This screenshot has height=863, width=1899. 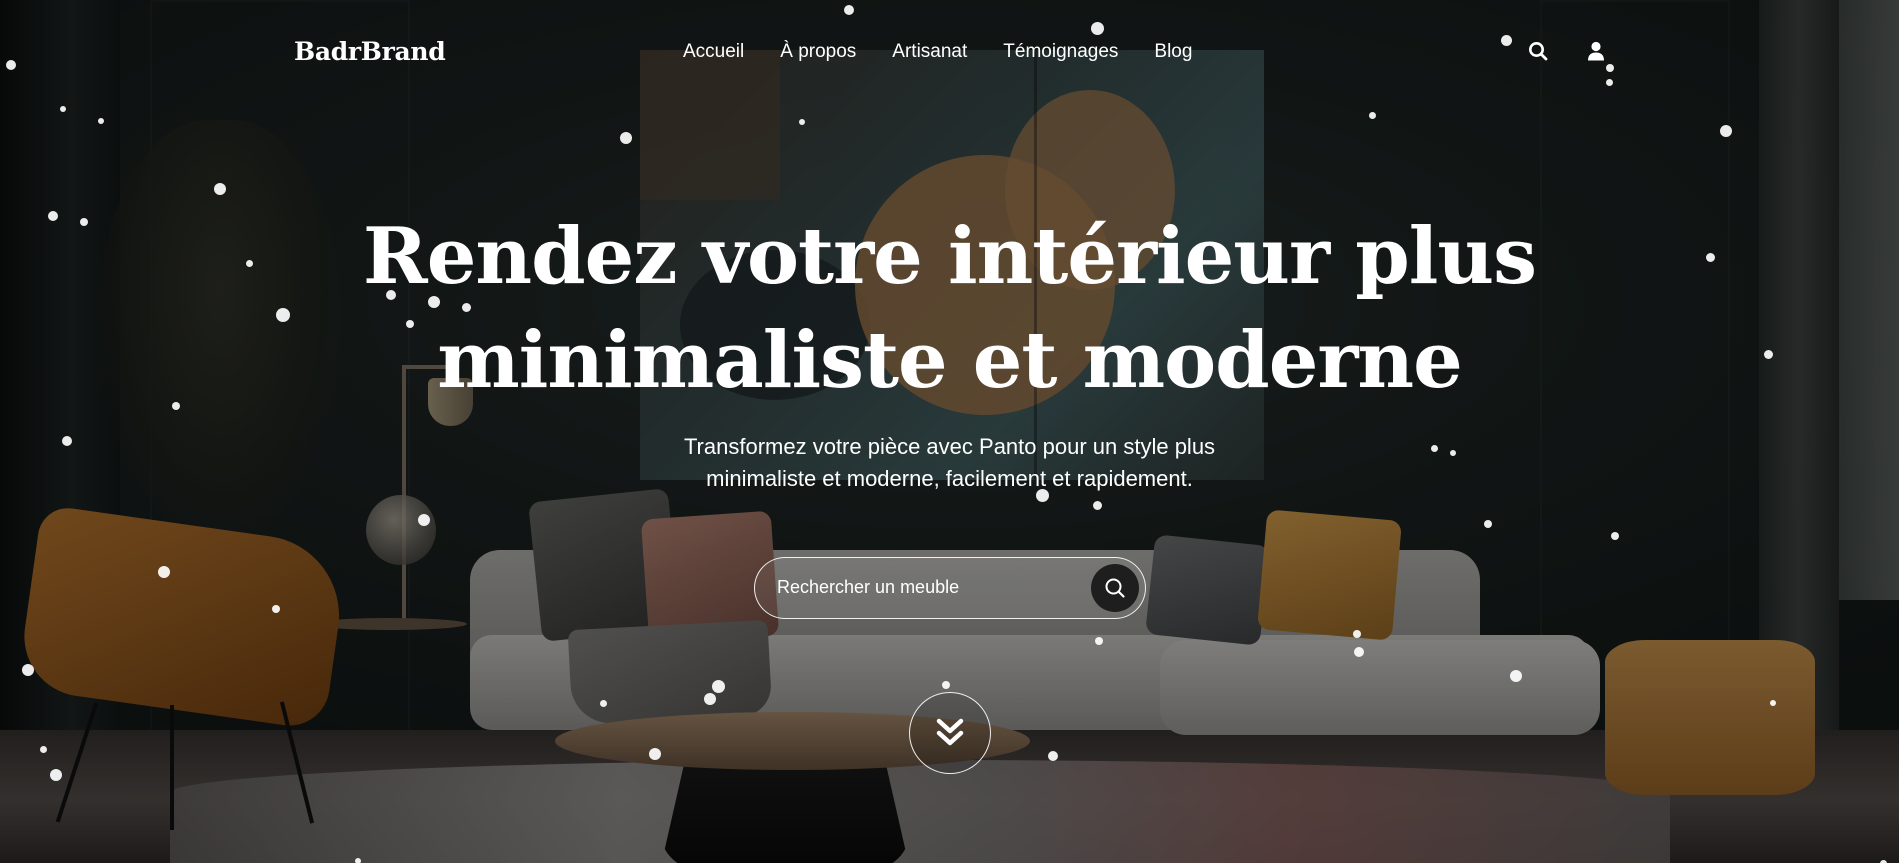 I want to click on scroll-down-button, so click(x=950, y=733).